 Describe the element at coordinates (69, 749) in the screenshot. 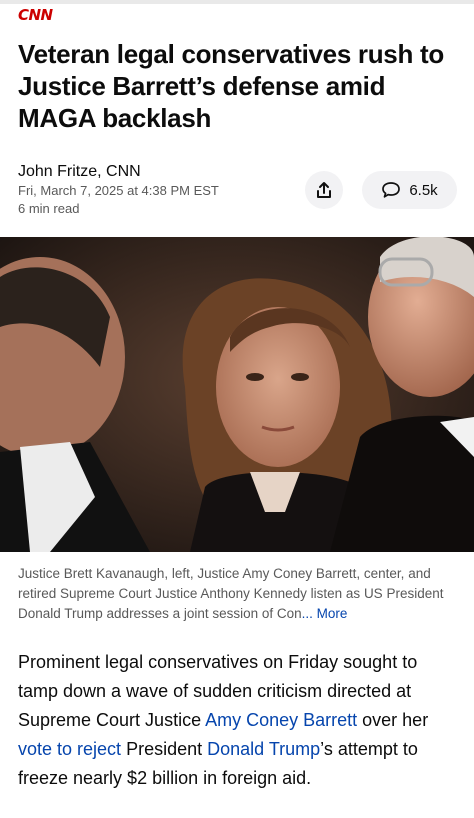

I see `link-vote-to-reject: vote to reject` at that location.